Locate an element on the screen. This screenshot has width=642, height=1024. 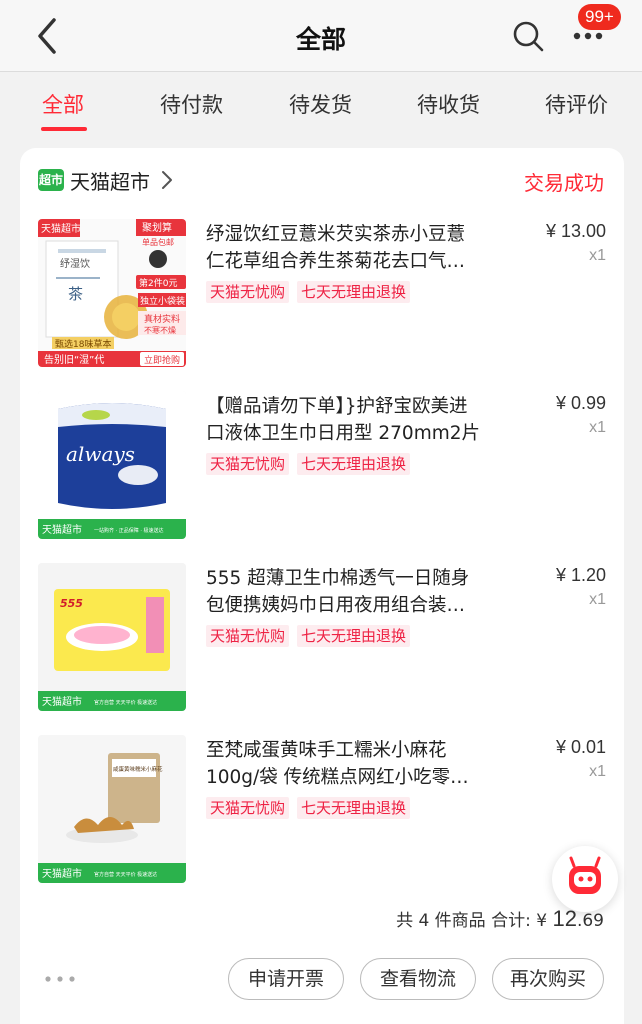
chevron-right-icon is located at coordinates (167, 180).